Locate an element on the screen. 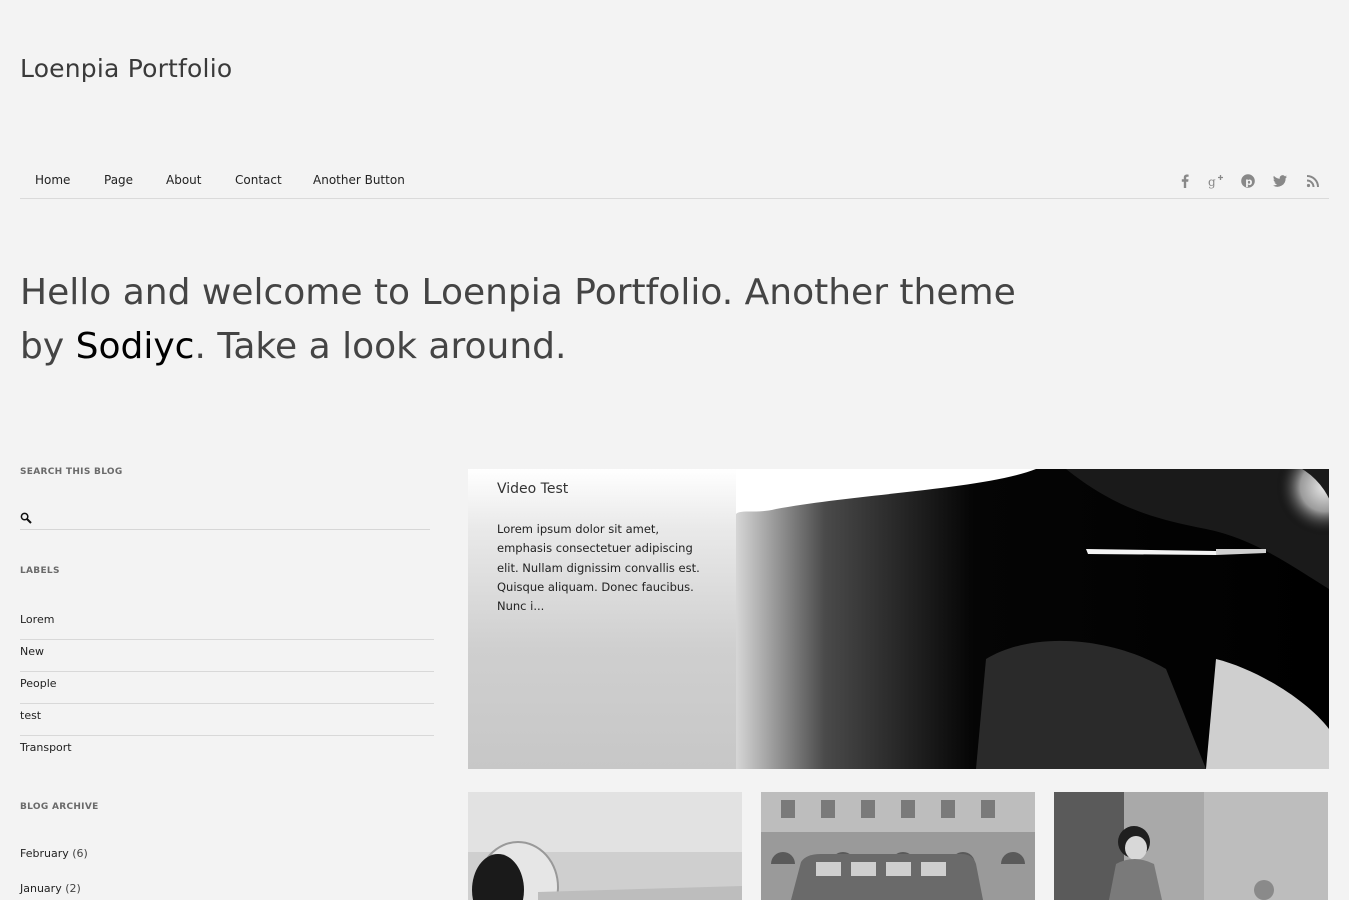  label-item-people: People is located at coordinates (227, 688).